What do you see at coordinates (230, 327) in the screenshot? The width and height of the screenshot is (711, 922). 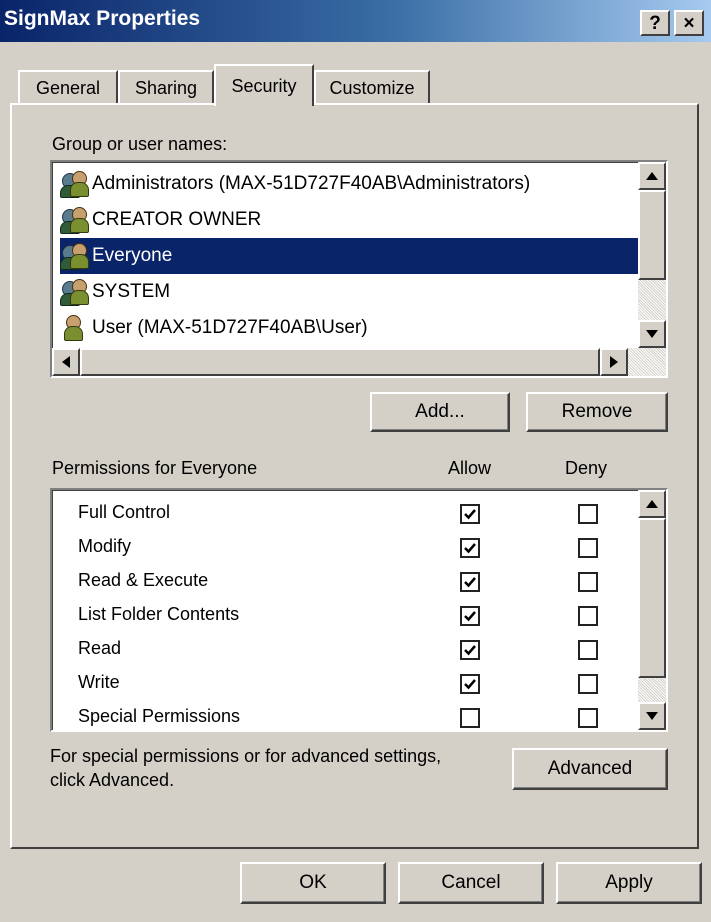 I see `list-item-label: User (MAX-51D727F40AB\User)` at bounding box center [230, 327].